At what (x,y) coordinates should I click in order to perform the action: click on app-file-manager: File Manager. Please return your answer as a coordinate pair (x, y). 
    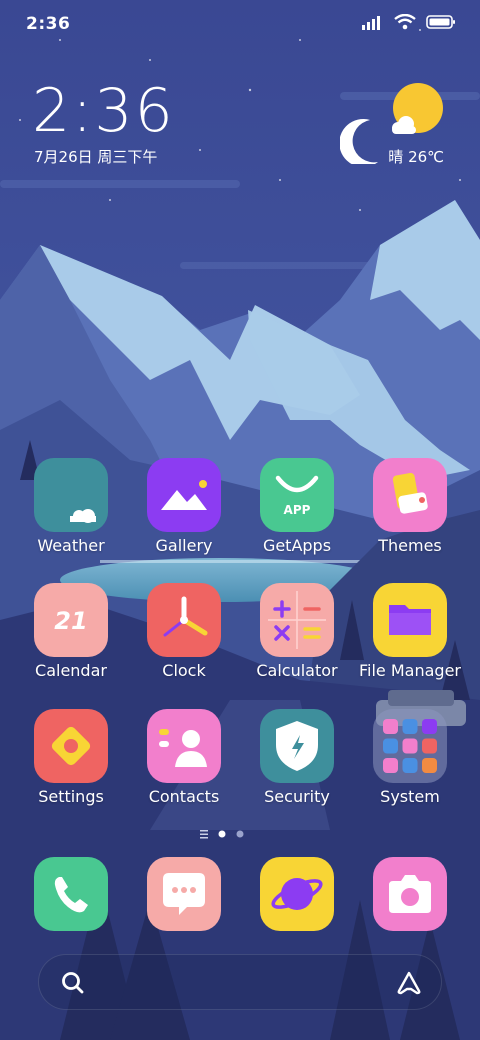
    Looking at the image, I should click on (410, 638).